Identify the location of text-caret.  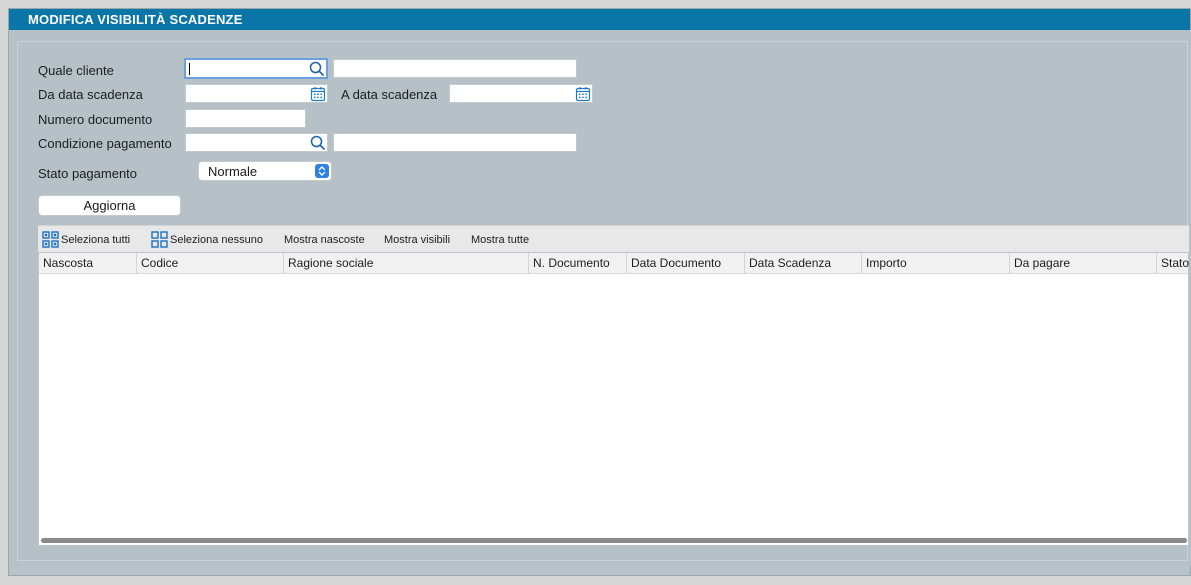
(189, 69).